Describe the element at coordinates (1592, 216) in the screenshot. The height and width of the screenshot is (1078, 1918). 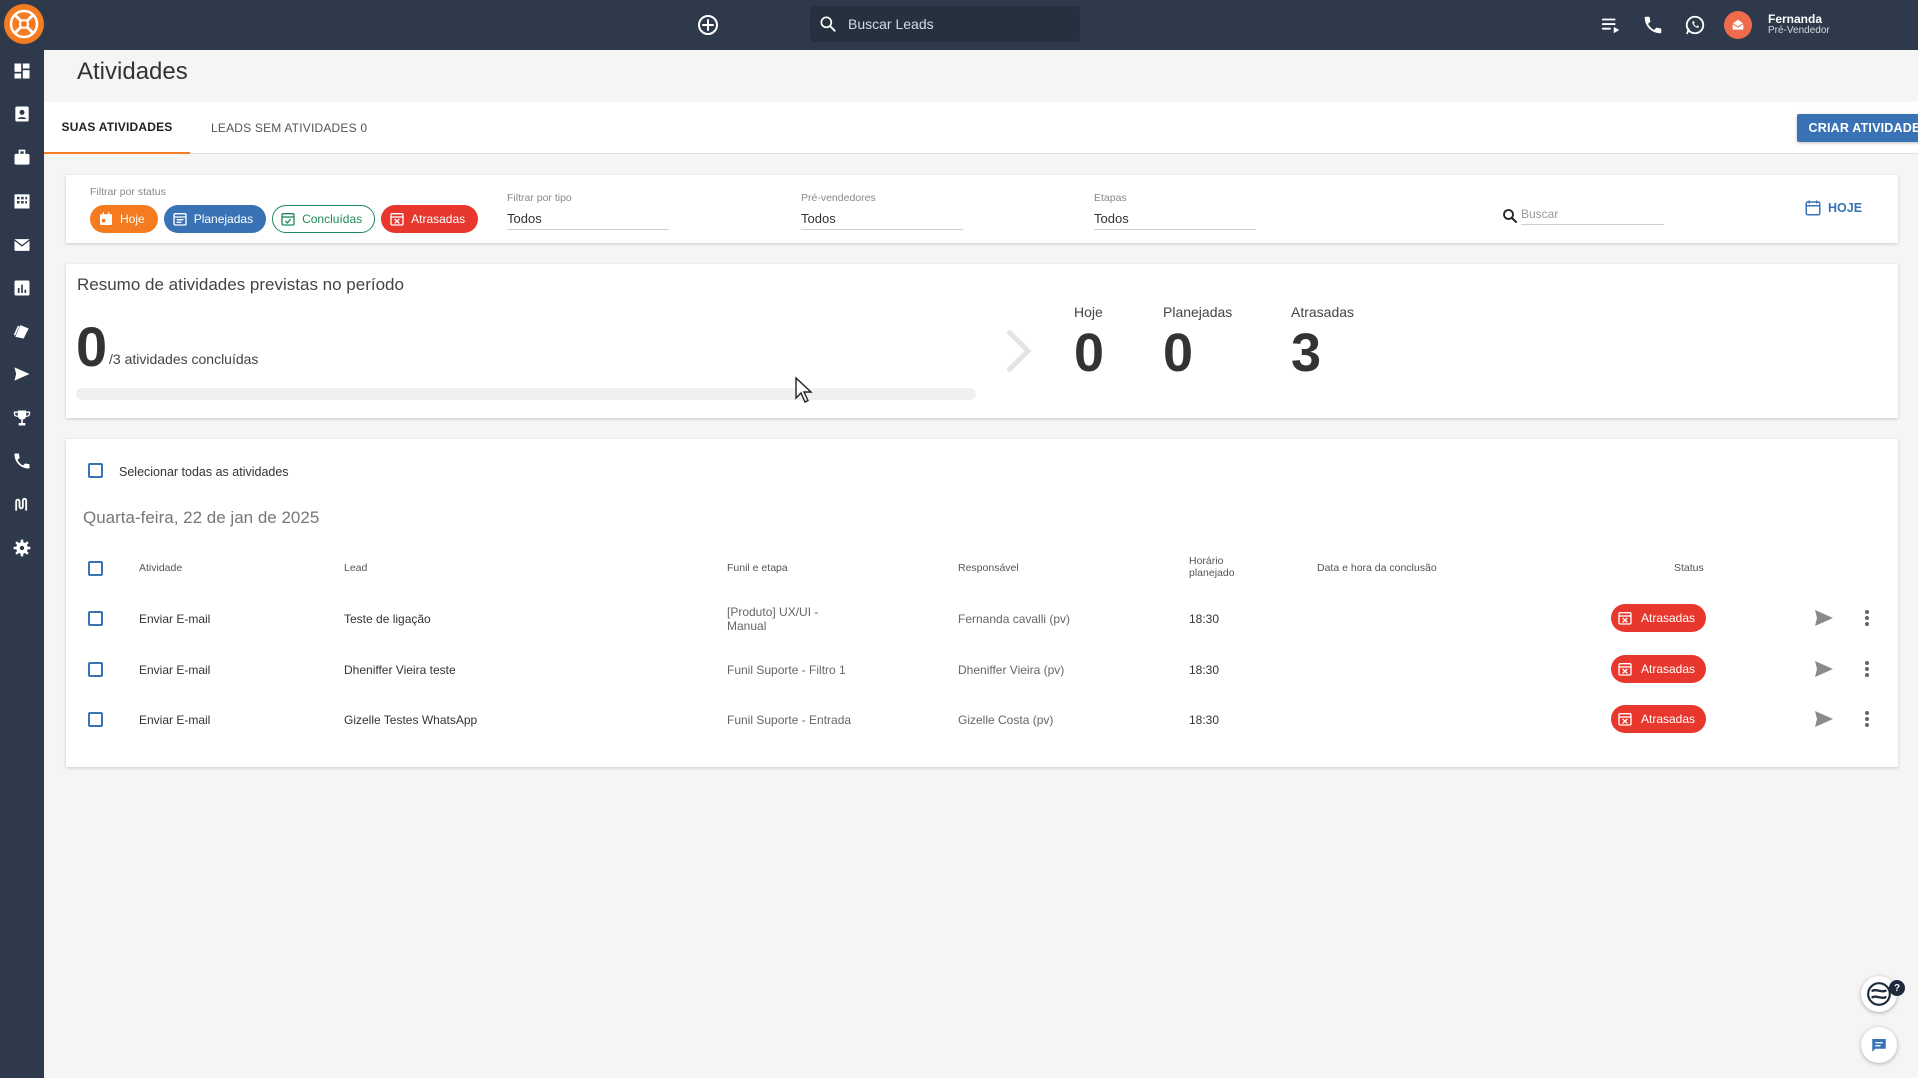
I see `activity-search-input` at that location.